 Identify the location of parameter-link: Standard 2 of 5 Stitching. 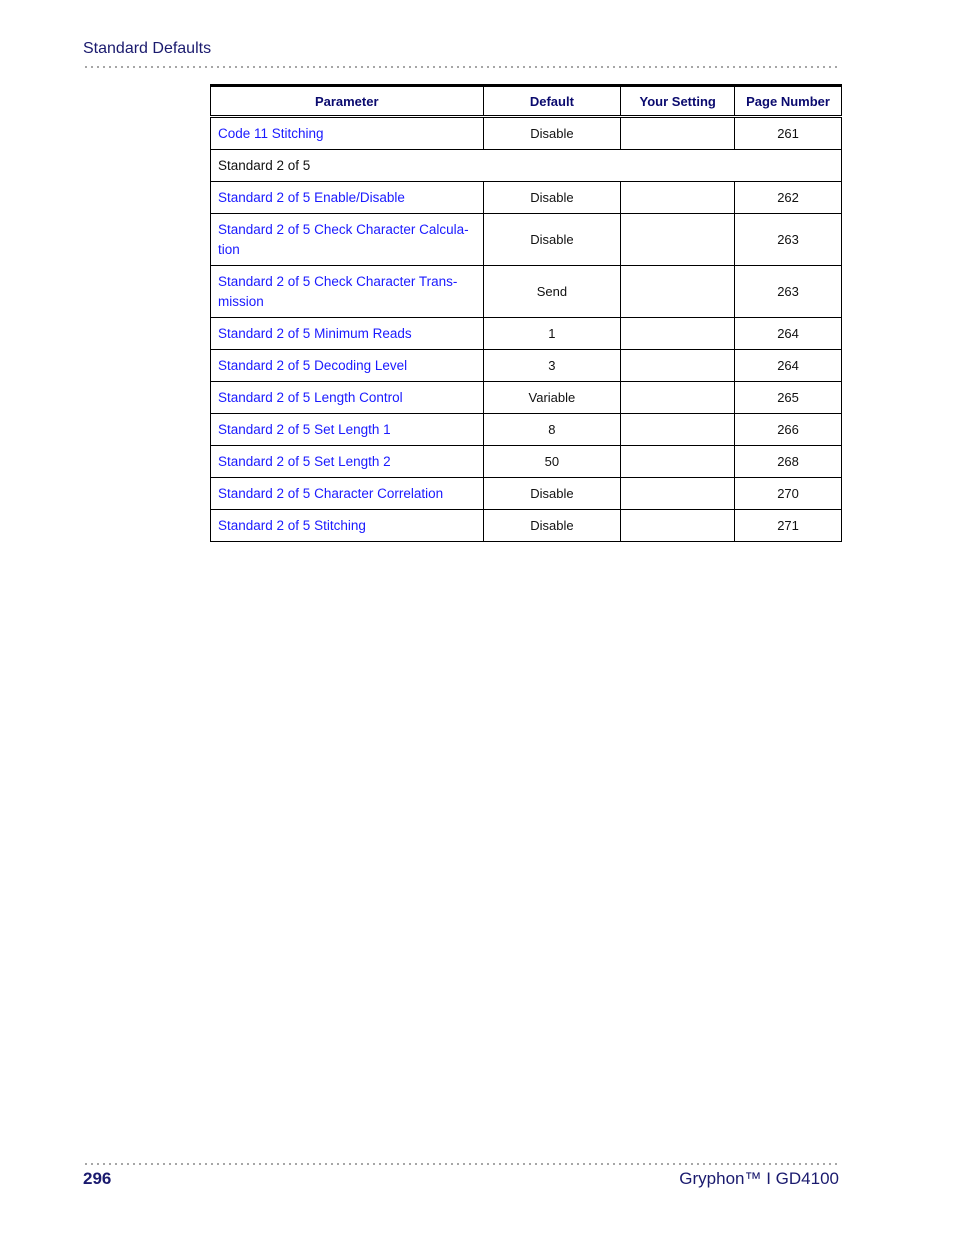
(347, 525).